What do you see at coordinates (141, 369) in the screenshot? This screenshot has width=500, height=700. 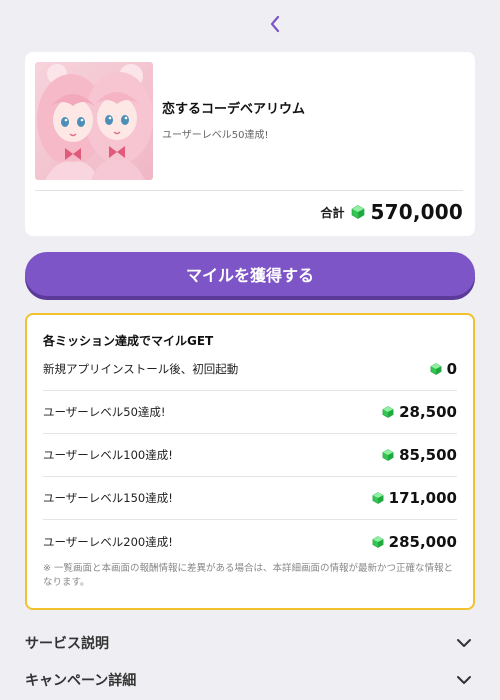 I see `mission-label: 新規アプリインストール後、初回起動` at bounding box center [141, 369].